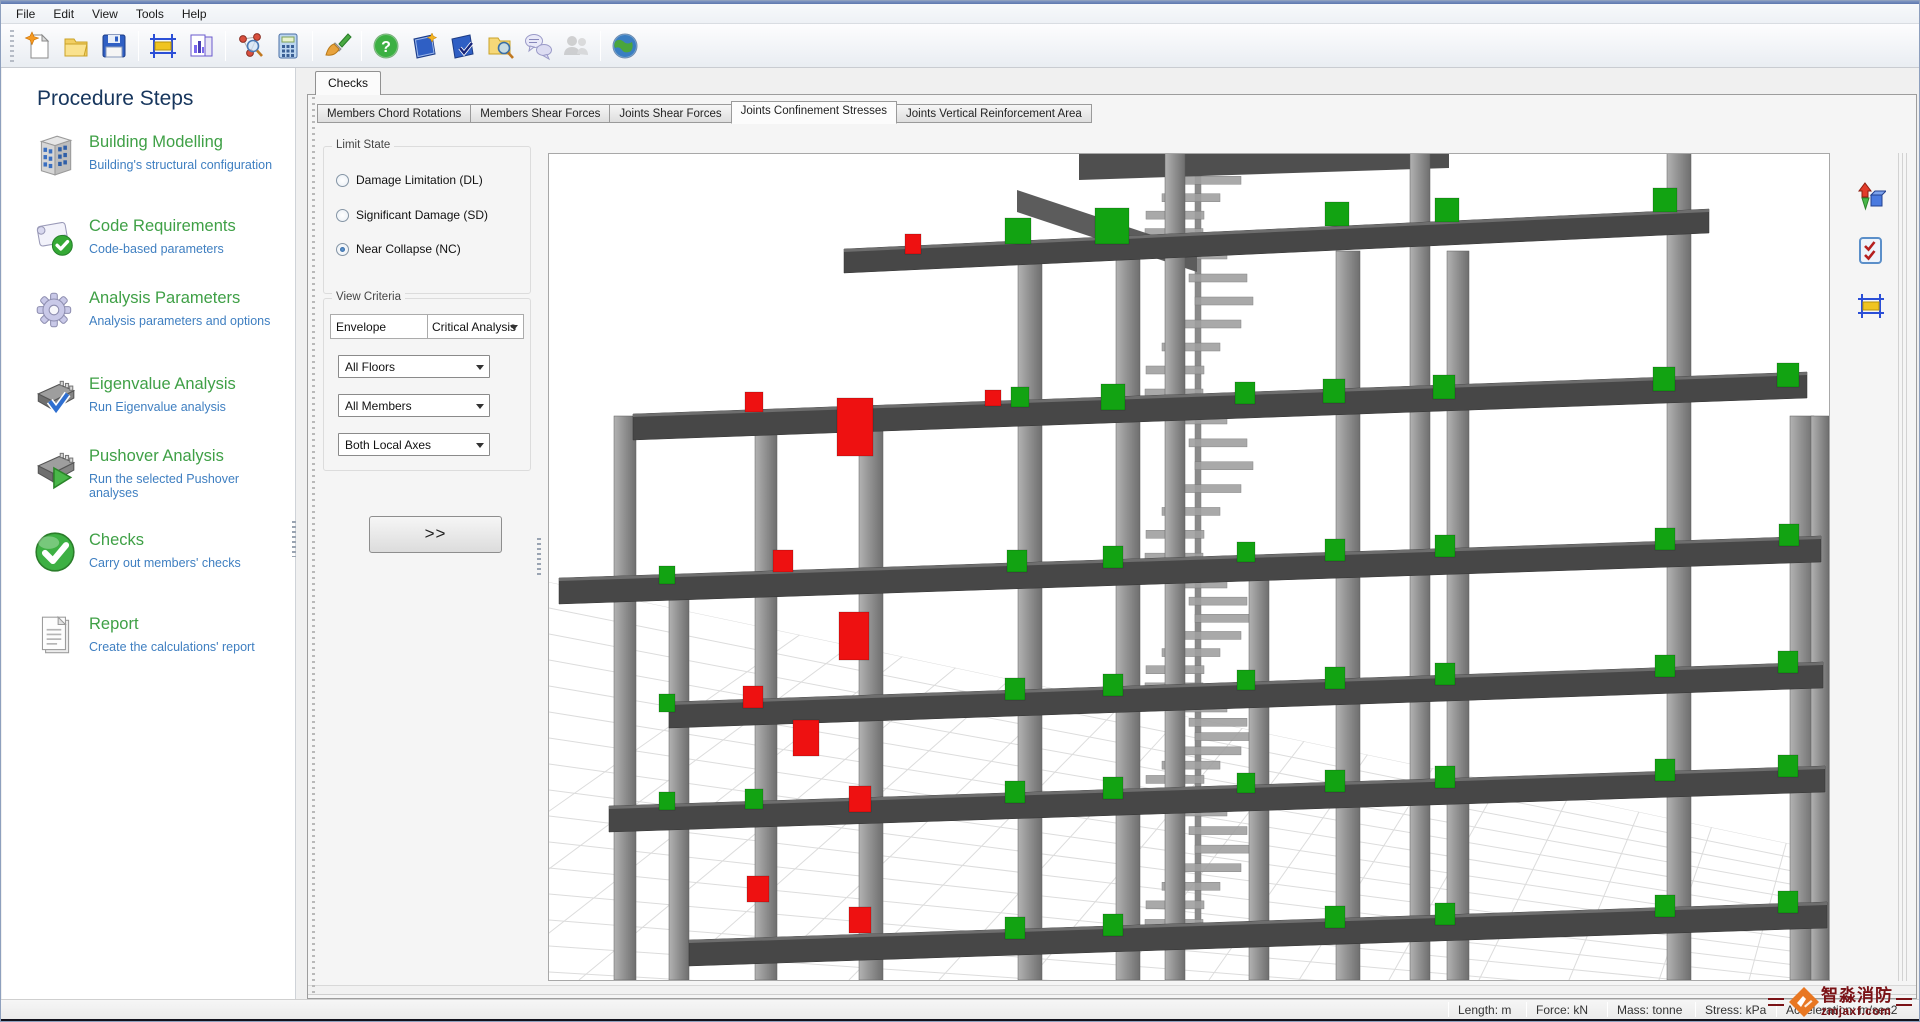  What do you see at coordinates (337, 46) in the screenshot?
I see `display-options-button` at bounding box center [337, 46].